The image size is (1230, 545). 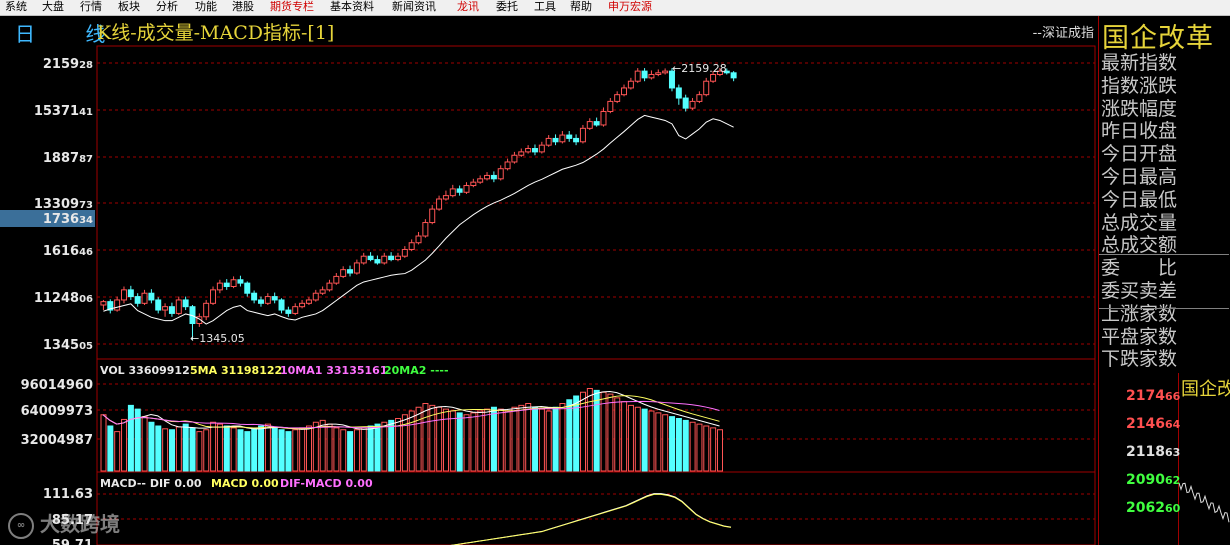 What do you see at coordinates (292, 7) in the screenshot?
I see `menu-item: 期货专栏` at bounding box center [292, 7].